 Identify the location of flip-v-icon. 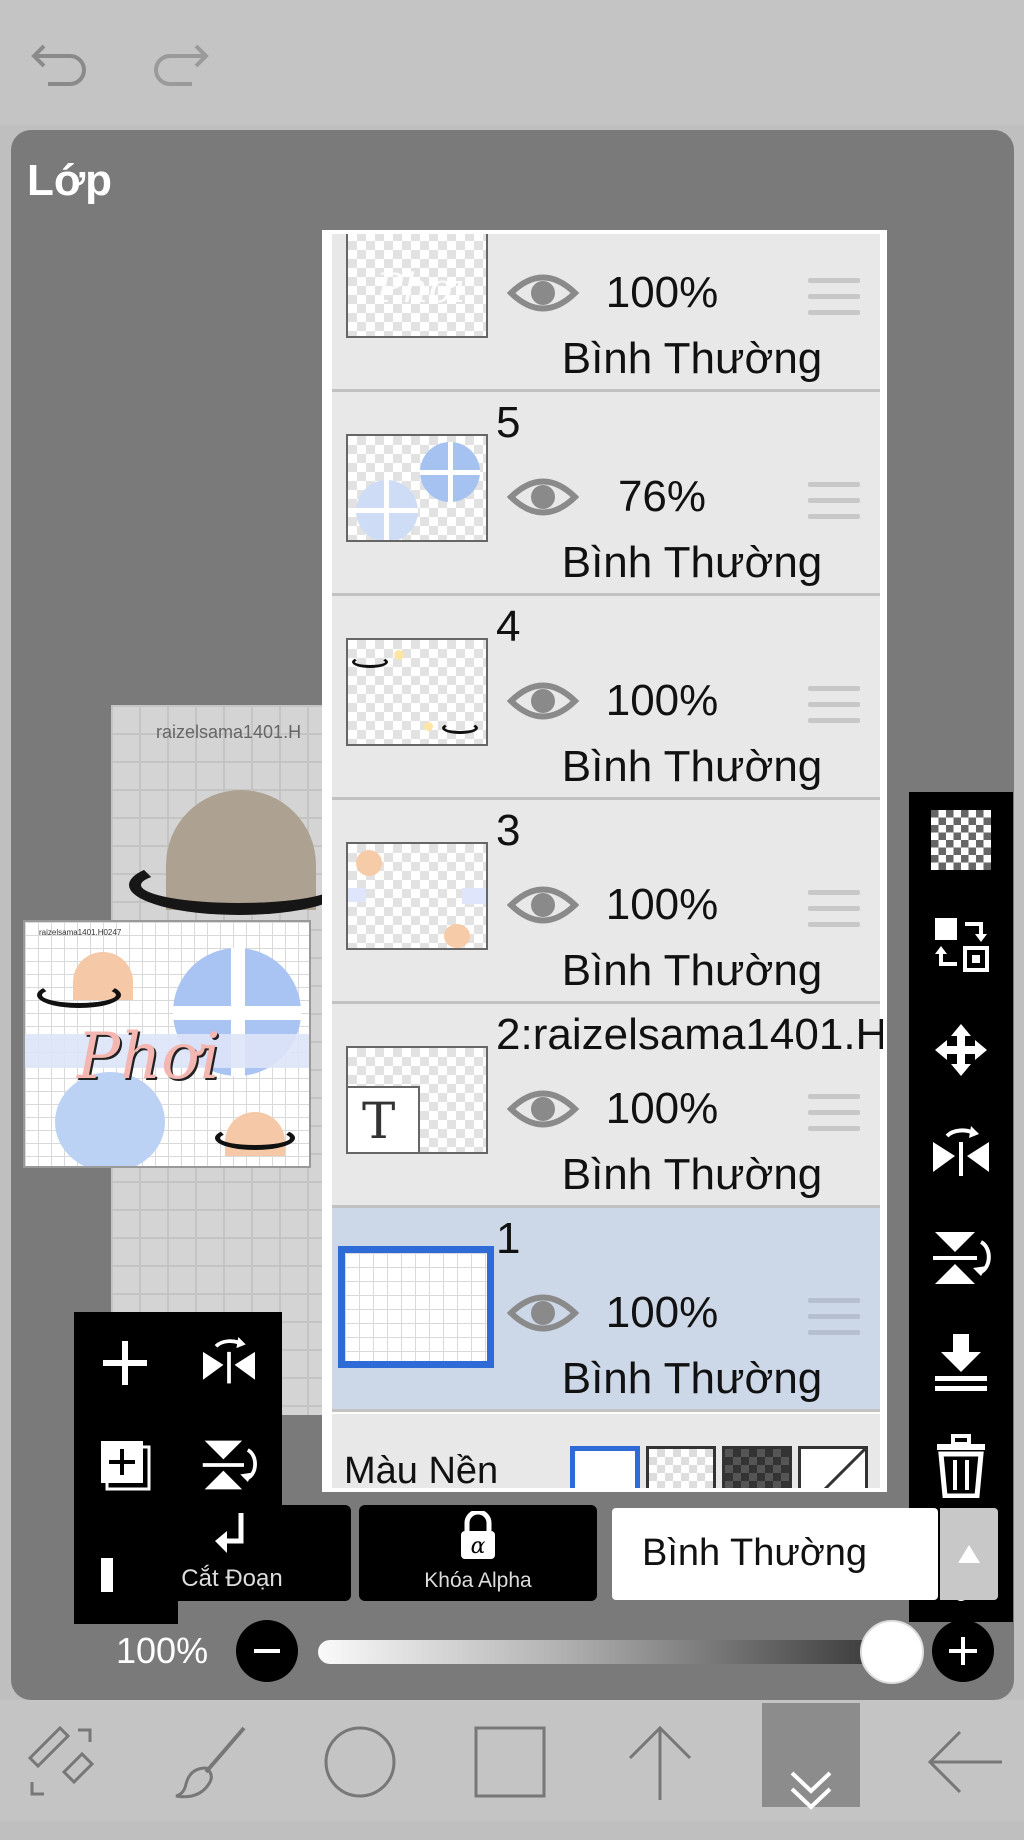
(229, 1465).